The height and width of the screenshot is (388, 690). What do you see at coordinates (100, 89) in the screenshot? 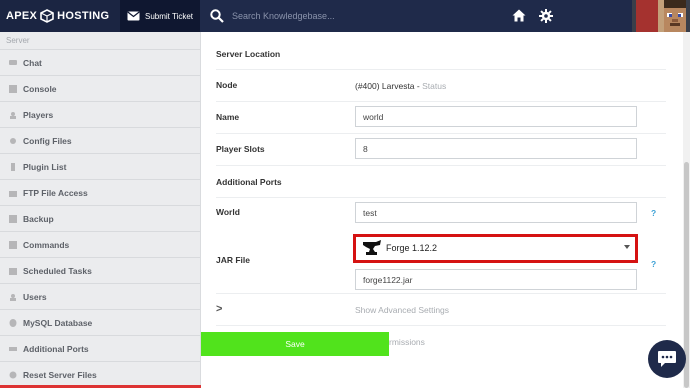
I see `sidebar-item-console: Console` at bounding box center [100, 89].